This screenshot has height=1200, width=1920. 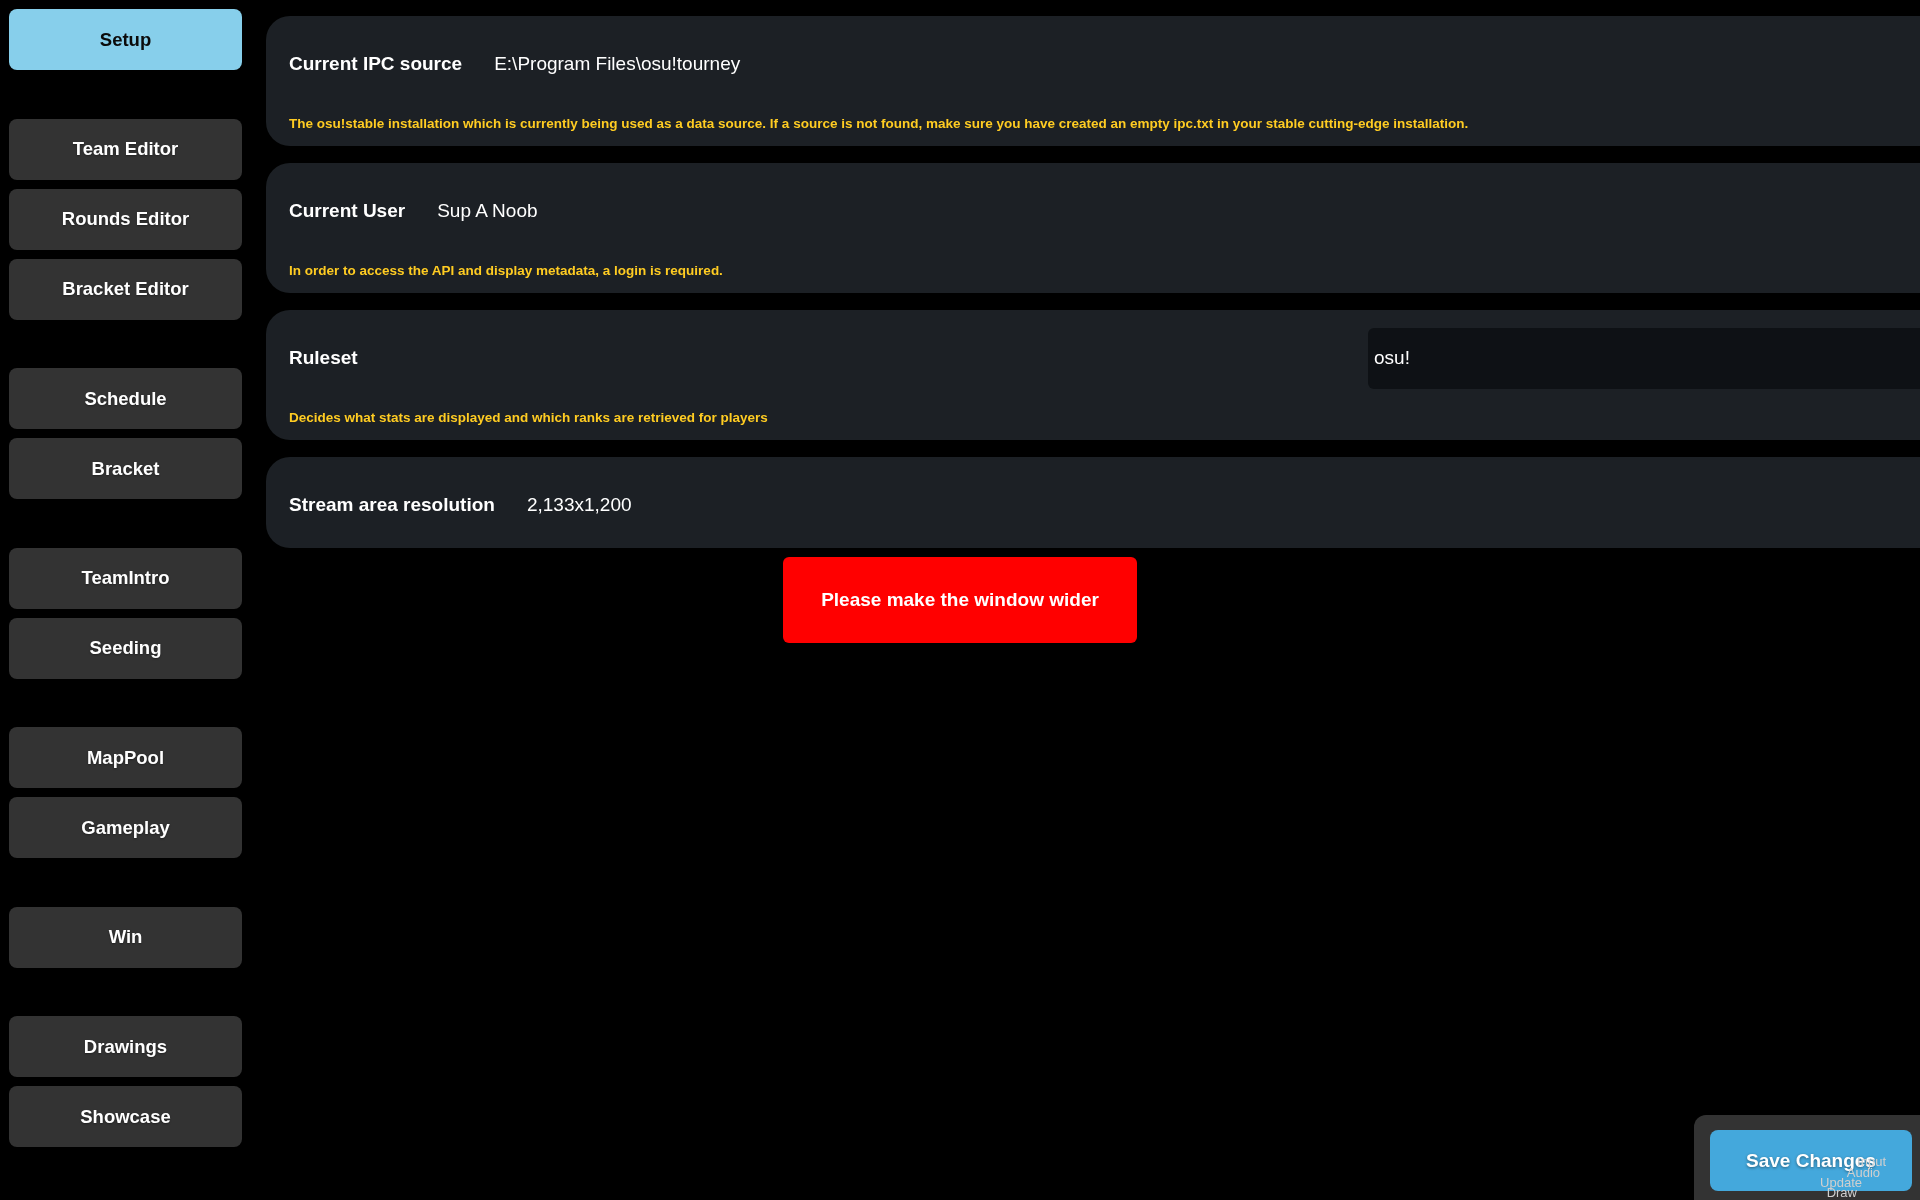 I want to click on sidebar-button: Win, so click(x=125, y=937).